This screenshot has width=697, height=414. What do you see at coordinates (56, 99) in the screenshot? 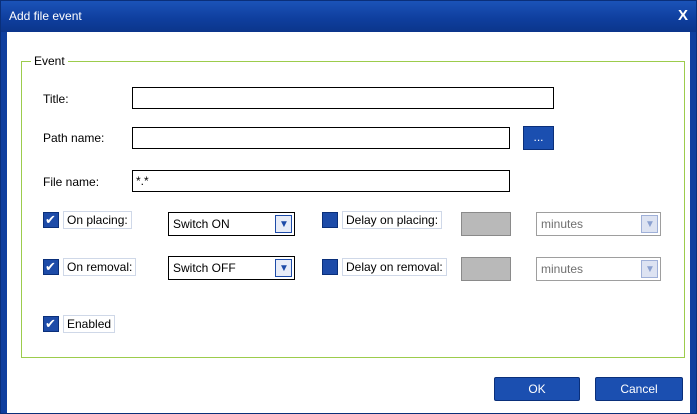
I see `title-label: Title:` at bounding box center [56, 99].